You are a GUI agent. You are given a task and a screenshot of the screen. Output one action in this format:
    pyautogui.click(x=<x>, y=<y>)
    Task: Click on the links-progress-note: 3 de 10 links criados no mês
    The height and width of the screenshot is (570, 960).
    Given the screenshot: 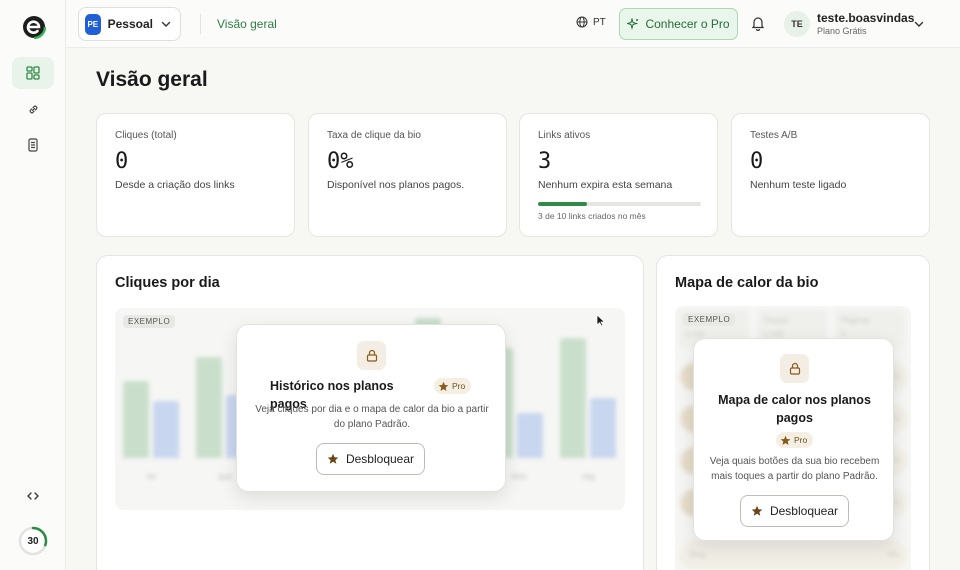 What is the action you would take?
    pyautogui.click(x=592, y=216)
    